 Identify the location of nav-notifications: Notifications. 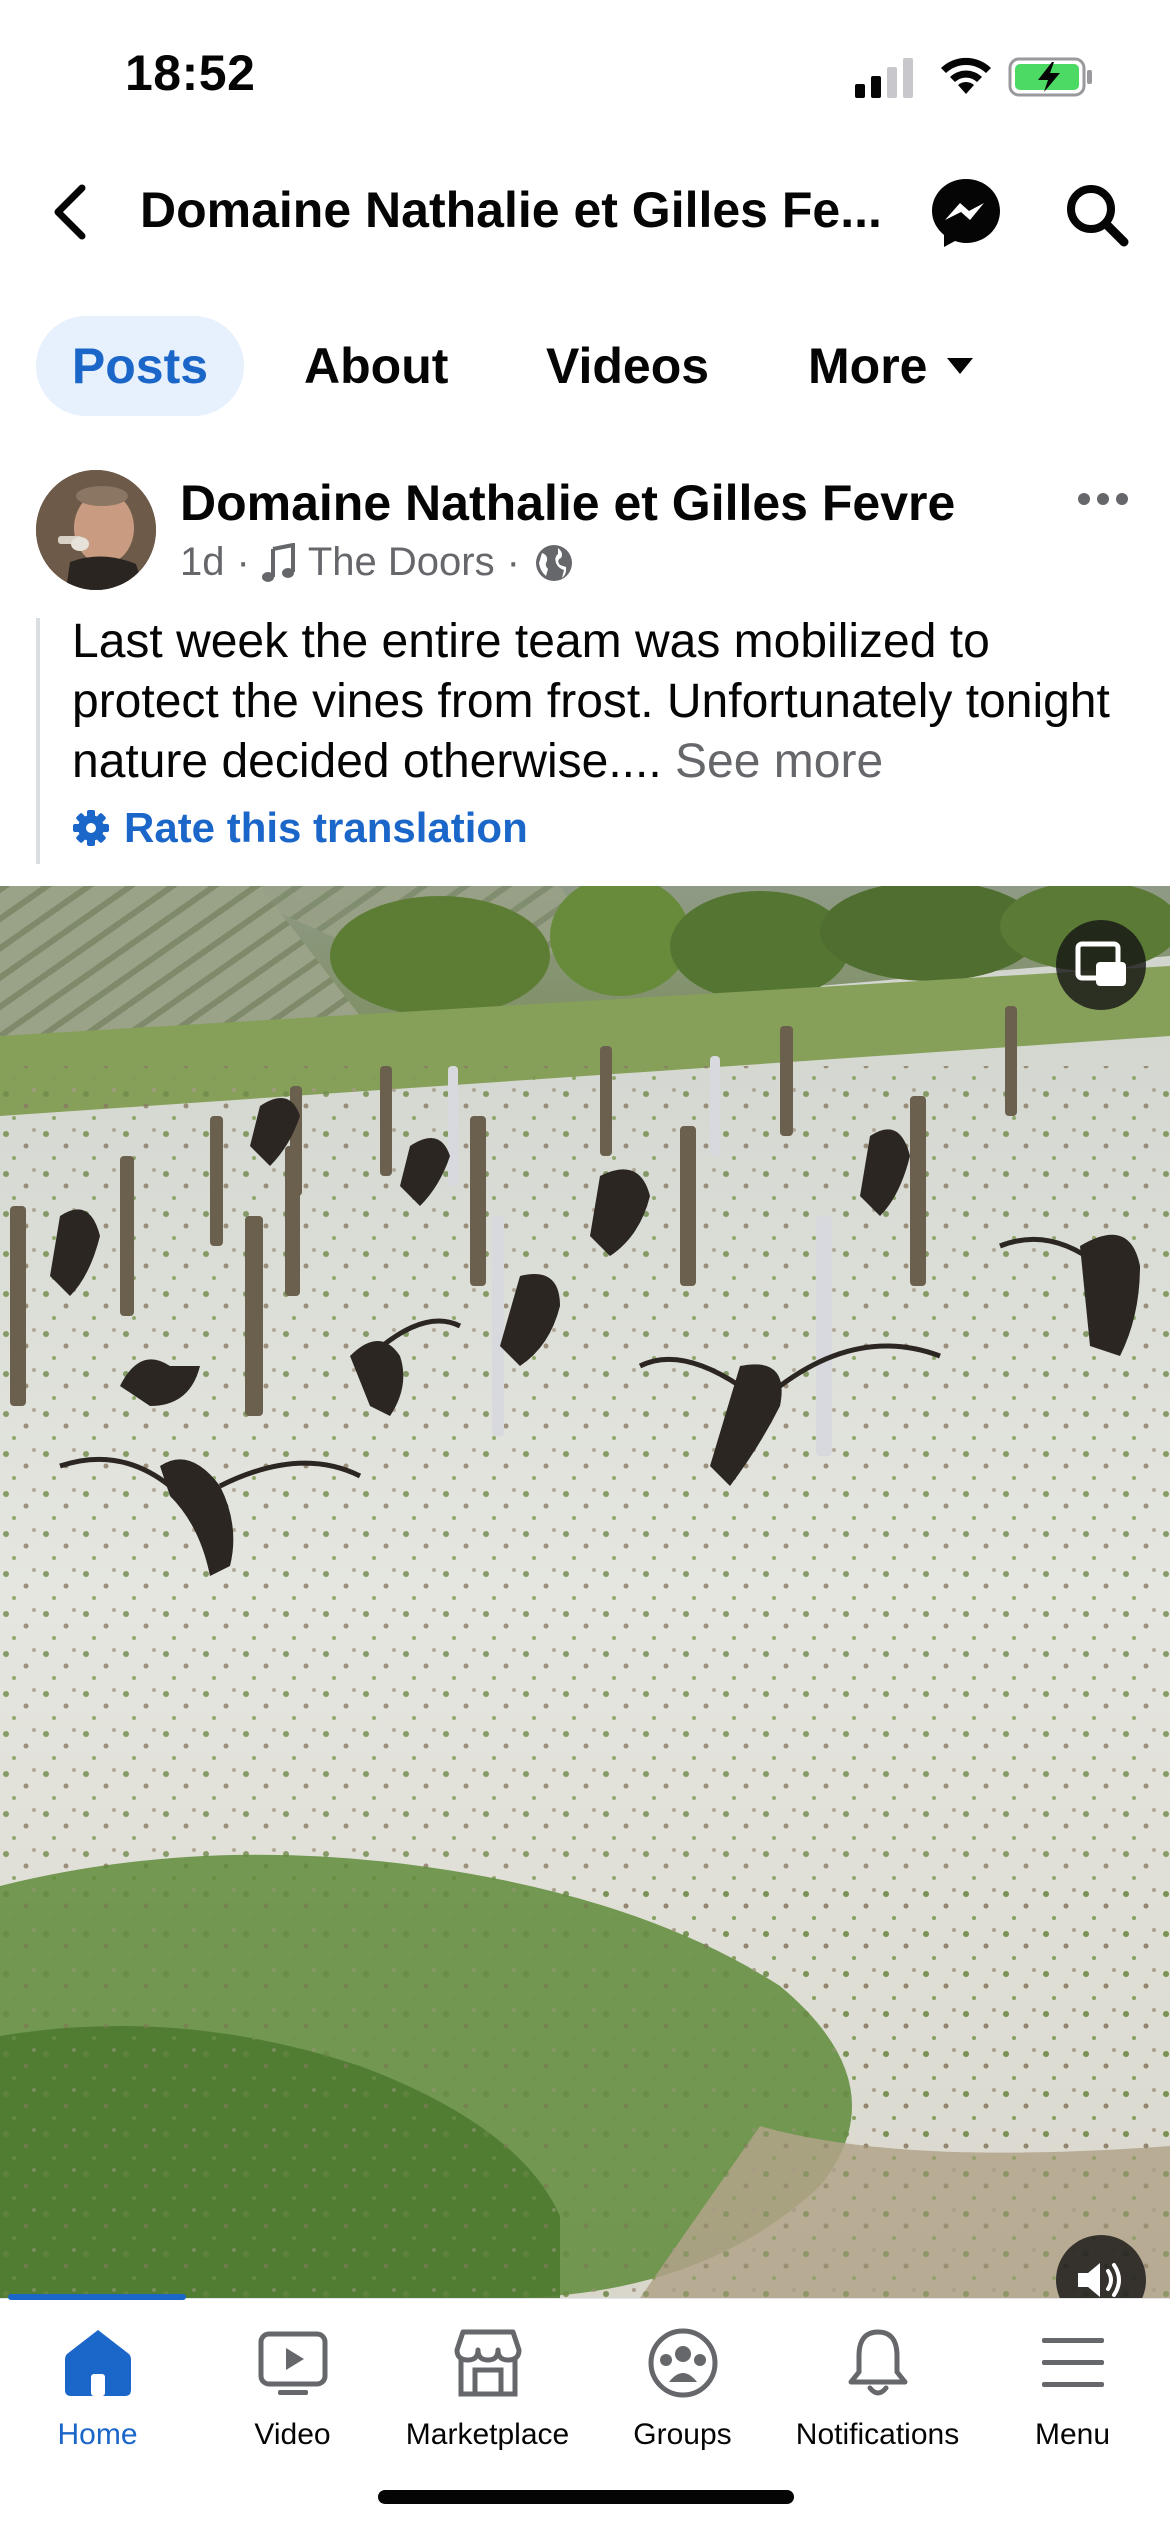
(877, 2389).